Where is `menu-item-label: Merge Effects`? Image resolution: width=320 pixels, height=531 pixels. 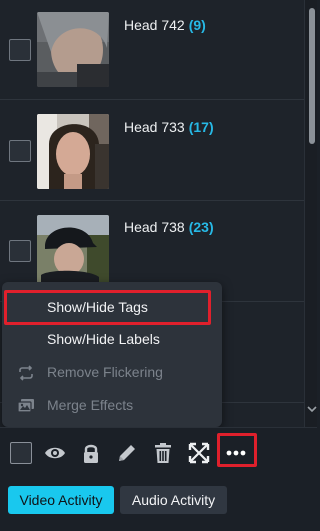
menu-item-label: Merge Effects is located at coordinates (90, 405).